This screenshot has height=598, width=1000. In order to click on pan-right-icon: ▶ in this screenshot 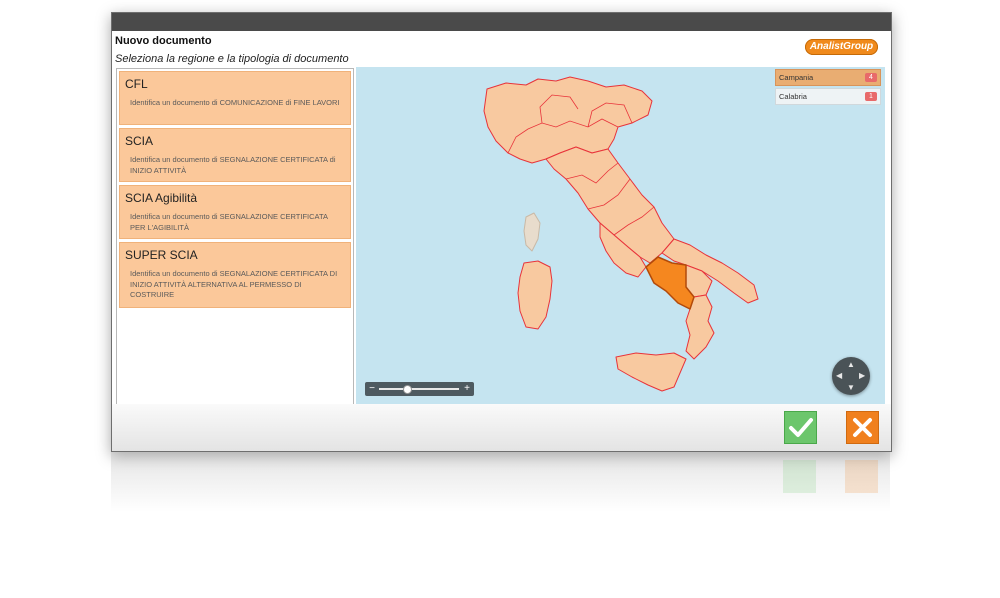, I will do `click(862, 376)`.